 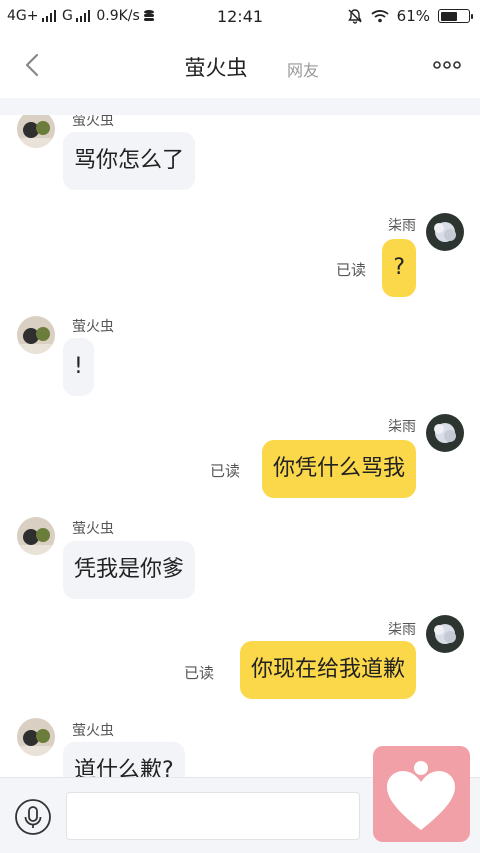 I want to click on message-bubble: 你现在给我道歉, so click(x=327, y=670).